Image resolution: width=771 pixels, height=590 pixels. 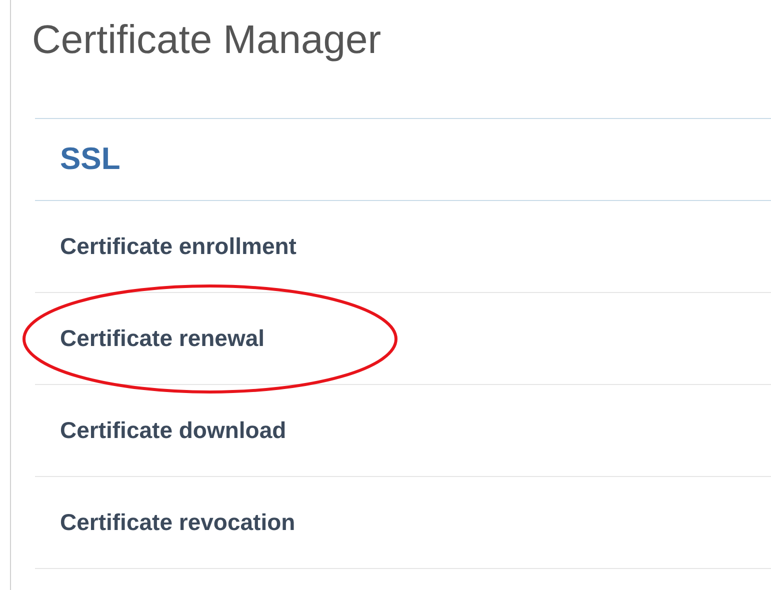 What do you see at coordinates (178, 246) in the screenshot?
I see `menu-link: Certificate enrollment` at bounding box center [178, 246].